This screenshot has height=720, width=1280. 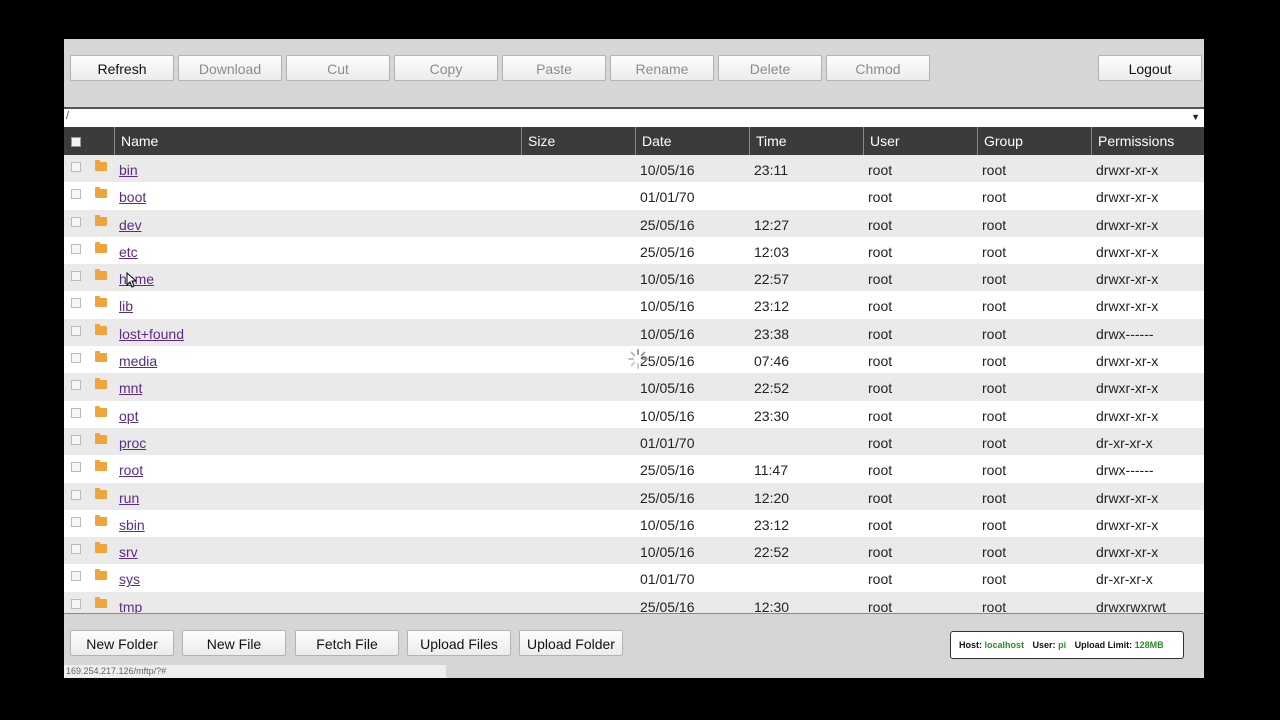 I want to click on time-cell: 11:47, so click(x=771, y=470).